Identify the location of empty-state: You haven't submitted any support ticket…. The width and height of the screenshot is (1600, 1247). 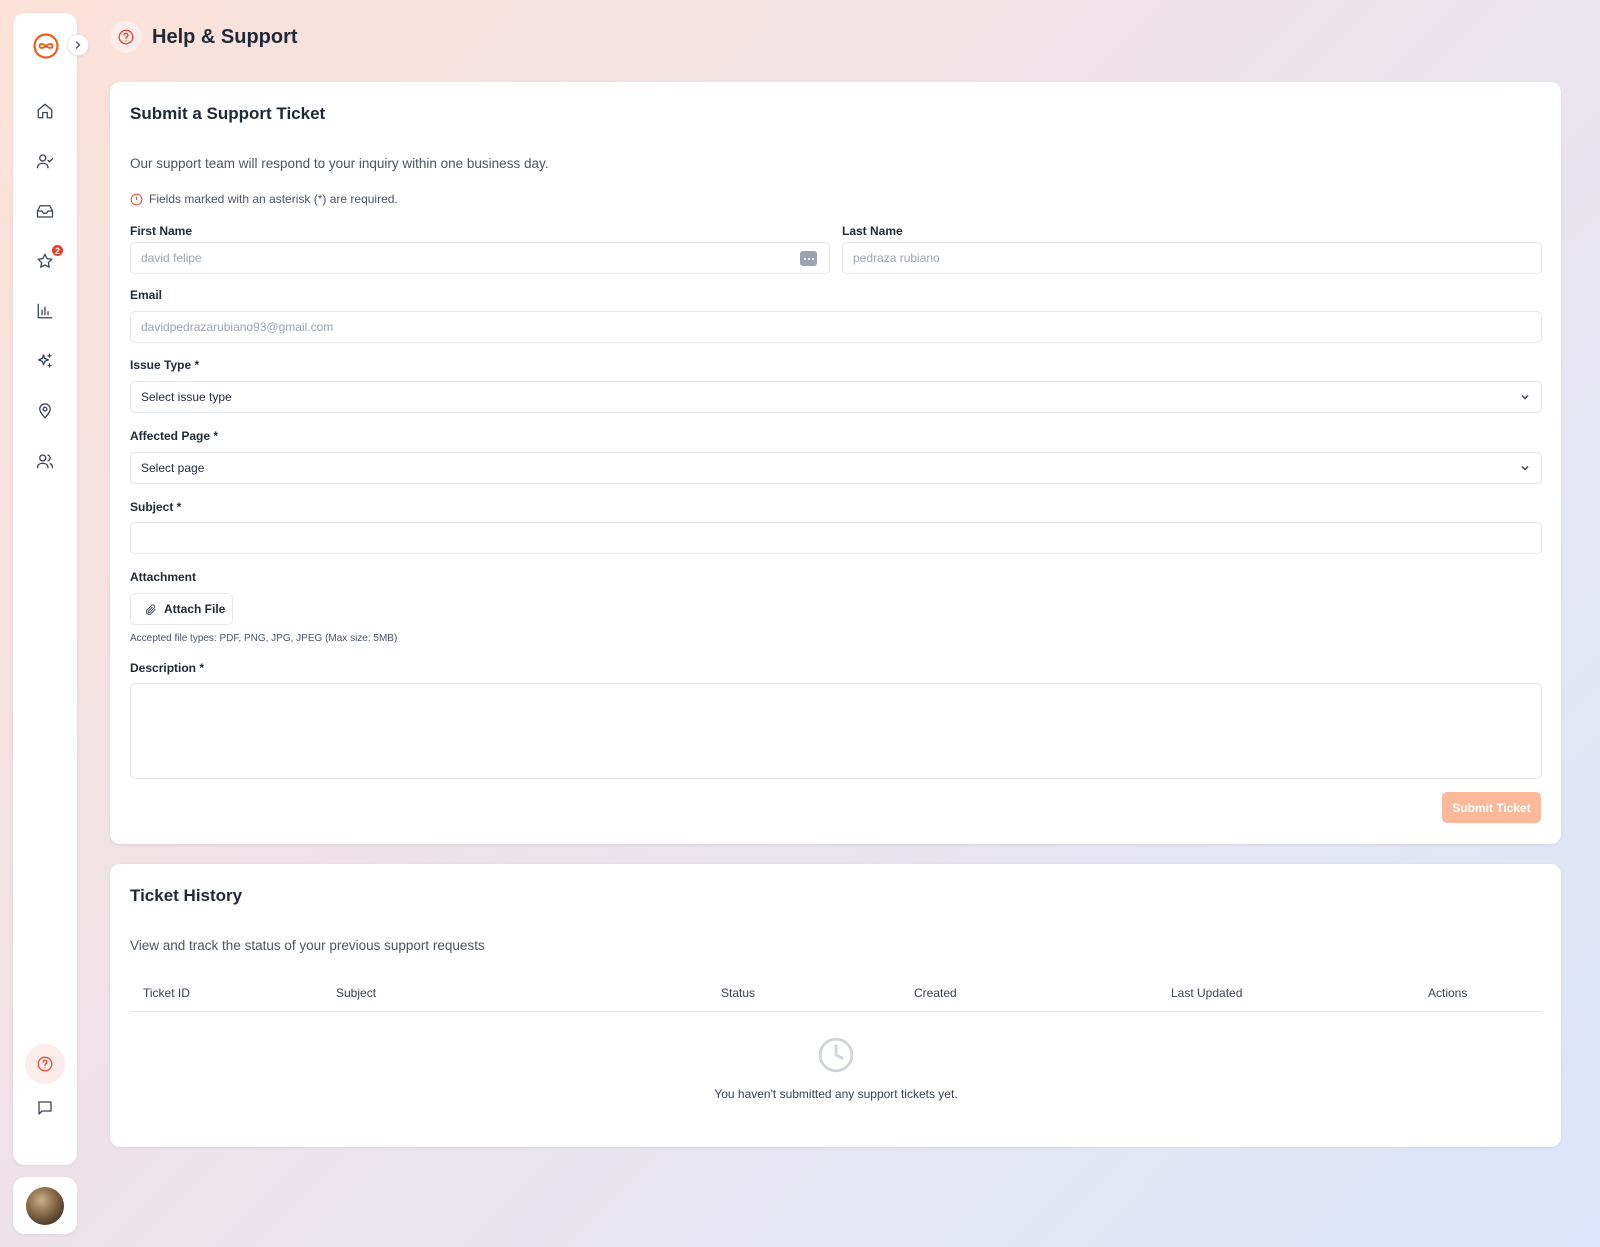
(836, 1068).